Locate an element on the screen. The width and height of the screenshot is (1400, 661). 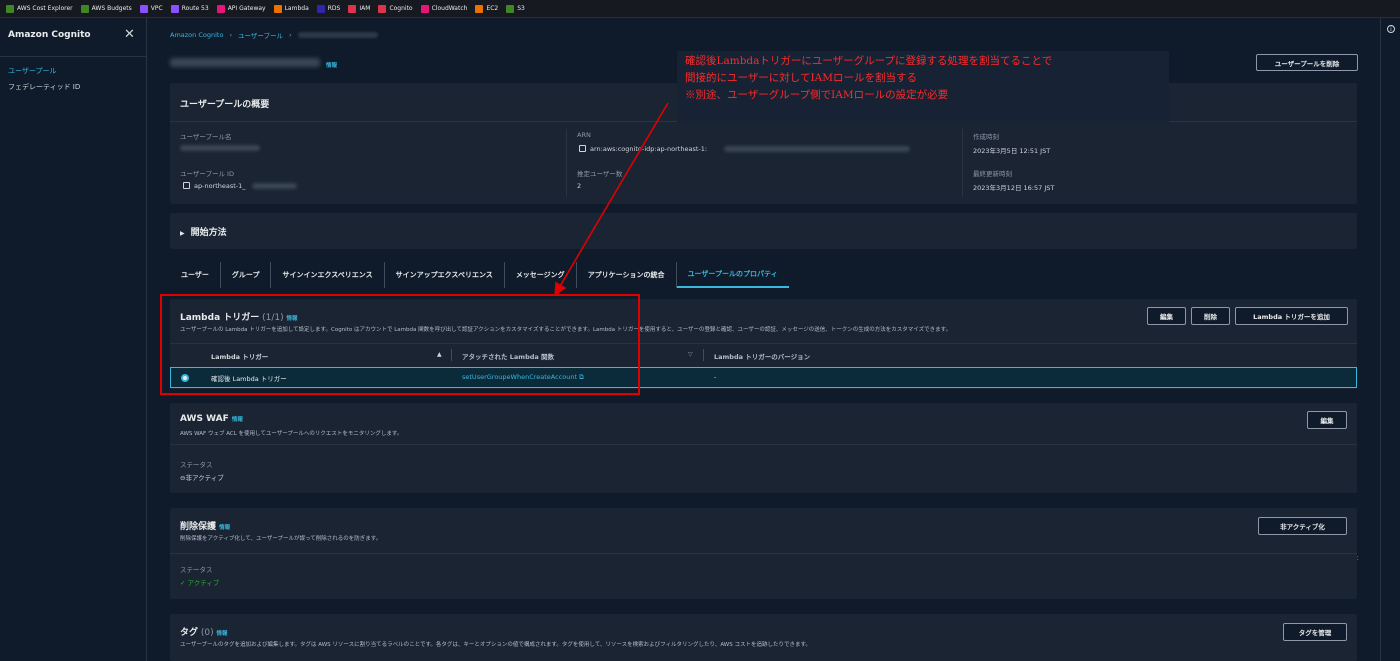
delete-button: 削除 is located at coordinates (1210, 316).